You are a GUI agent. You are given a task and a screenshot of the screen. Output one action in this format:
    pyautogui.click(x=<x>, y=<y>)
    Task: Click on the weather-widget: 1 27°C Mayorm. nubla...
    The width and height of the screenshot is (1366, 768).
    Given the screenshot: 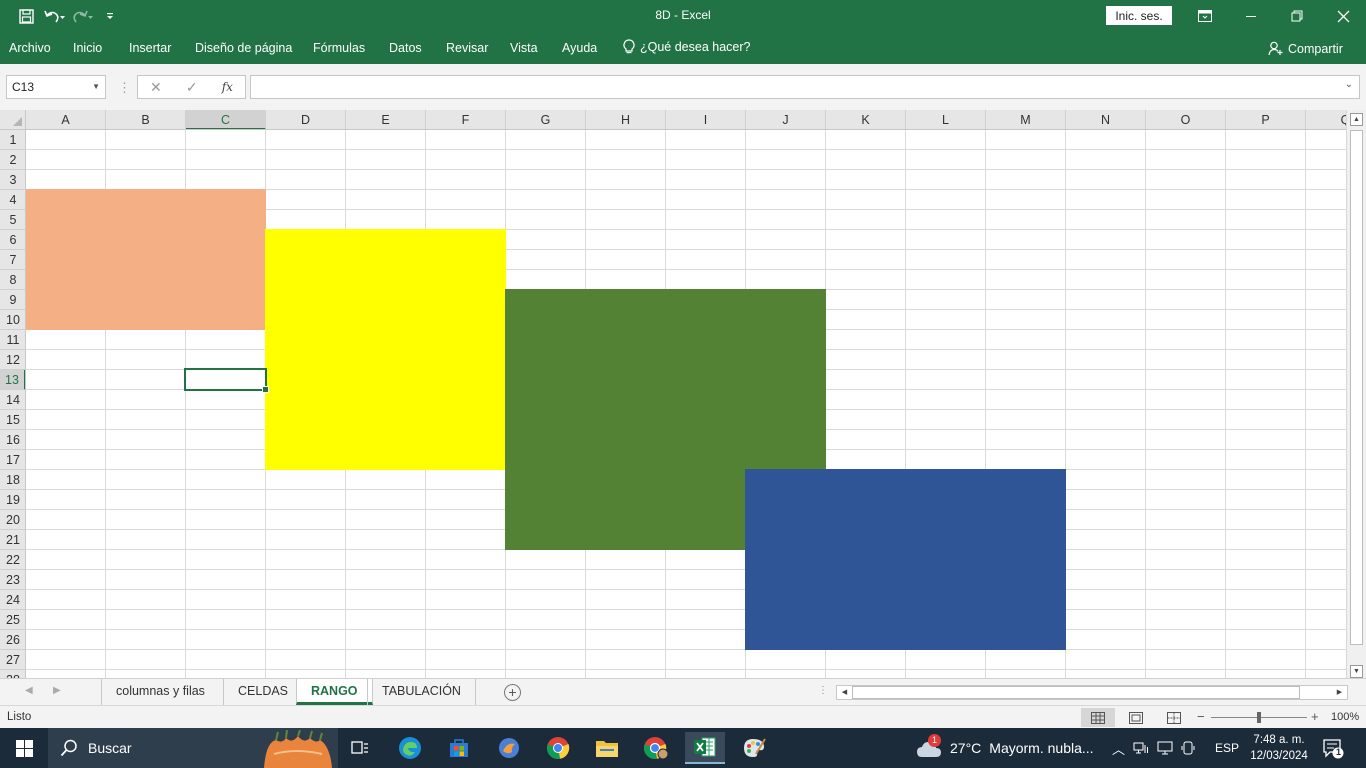 What is the action you would take?
    pyautogui.click(x=1005, y=748)
    